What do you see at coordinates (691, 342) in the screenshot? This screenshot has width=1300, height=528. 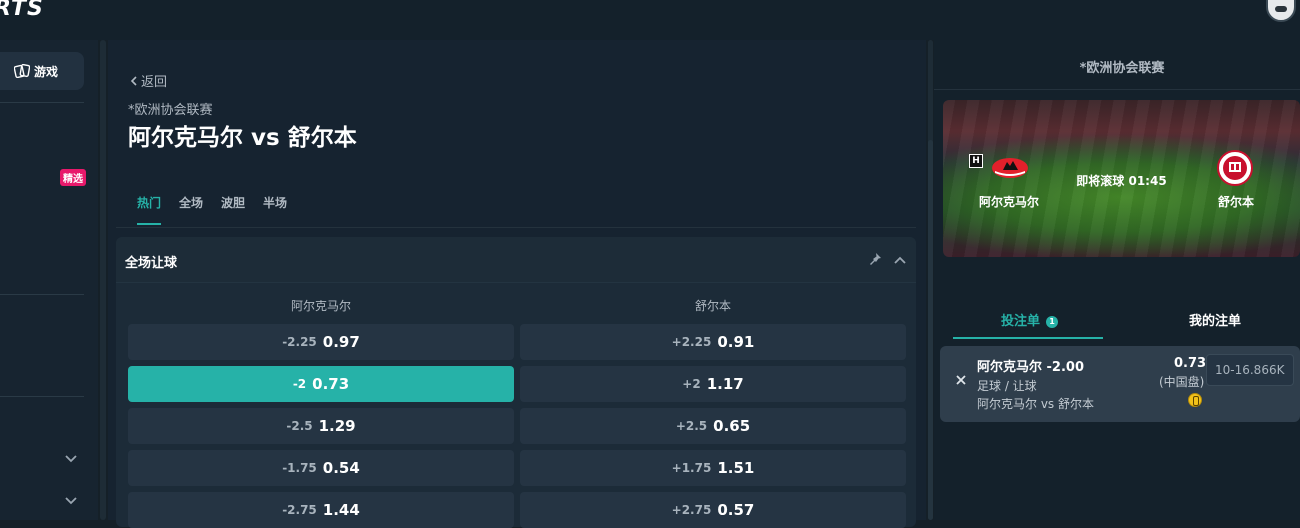 I see `handicap-line: +2.25` at bounding box center [691, 342].